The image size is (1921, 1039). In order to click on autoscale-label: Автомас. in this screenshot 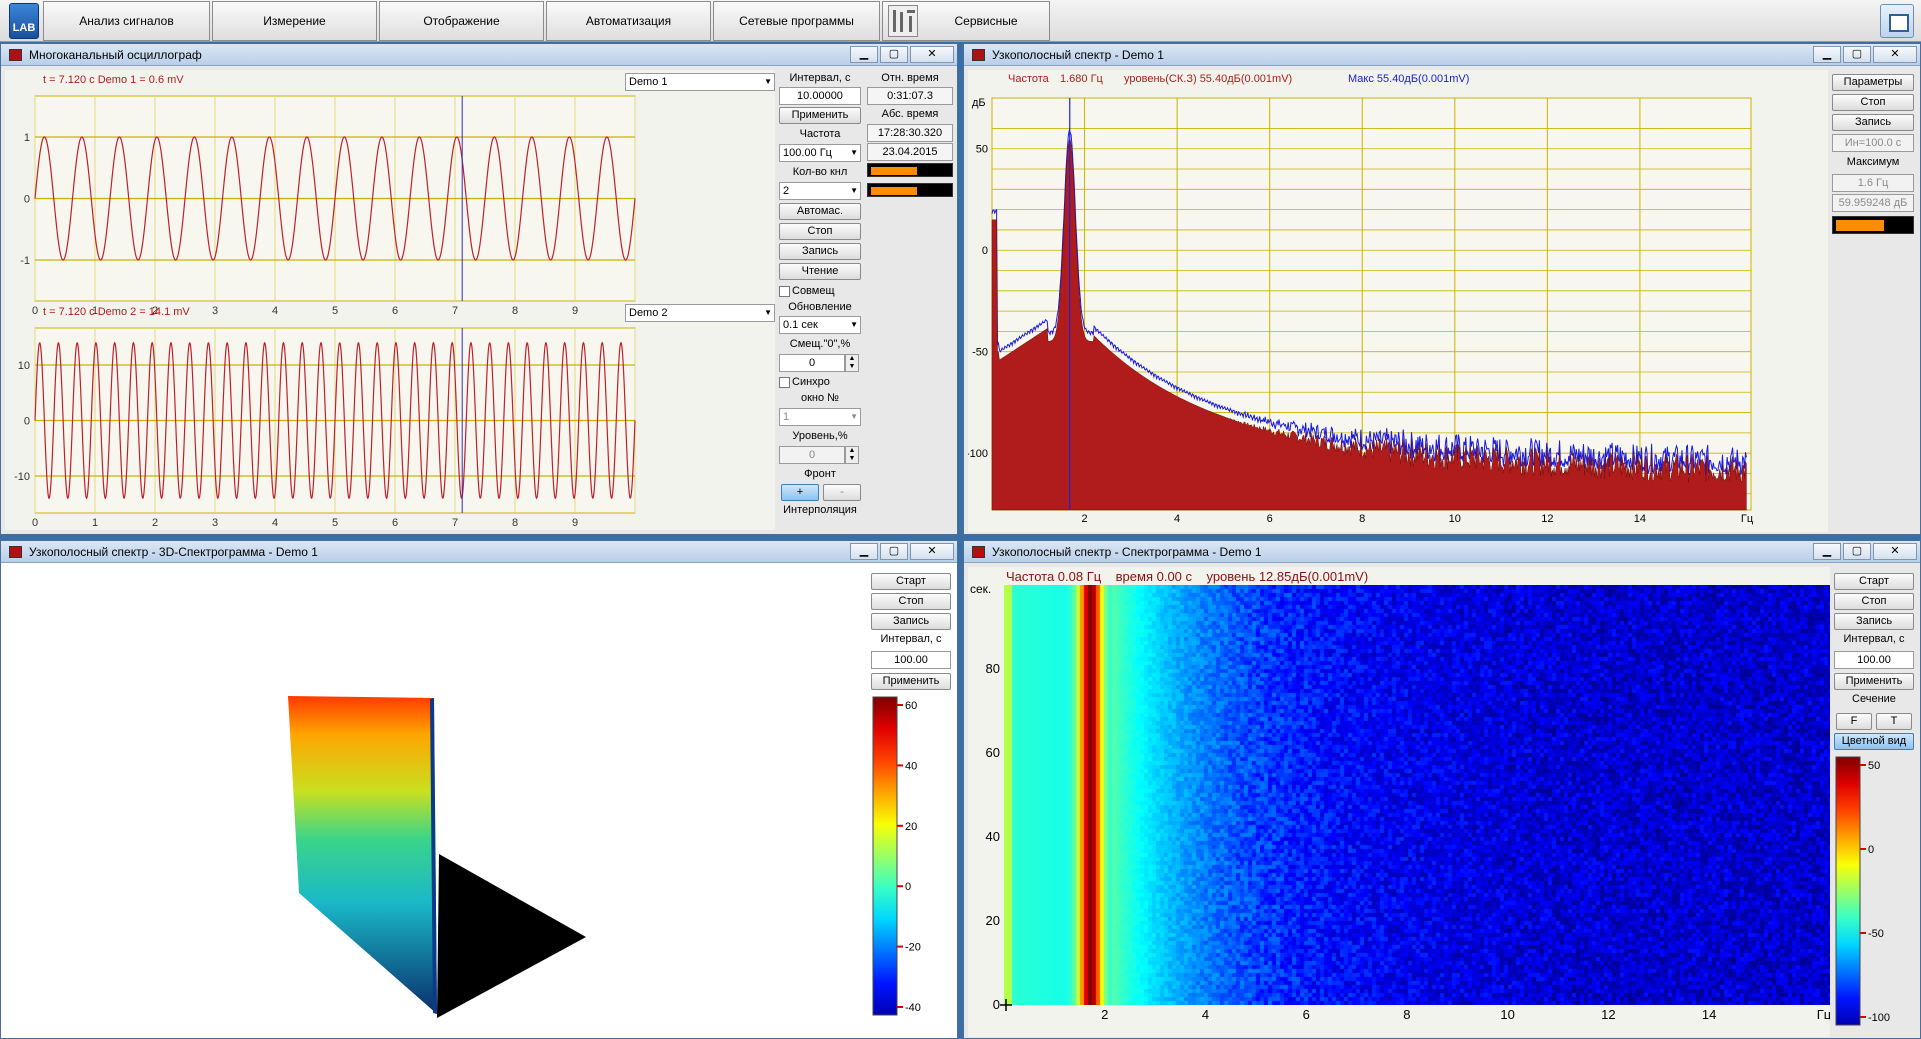, I will do `click(820, 211)`.